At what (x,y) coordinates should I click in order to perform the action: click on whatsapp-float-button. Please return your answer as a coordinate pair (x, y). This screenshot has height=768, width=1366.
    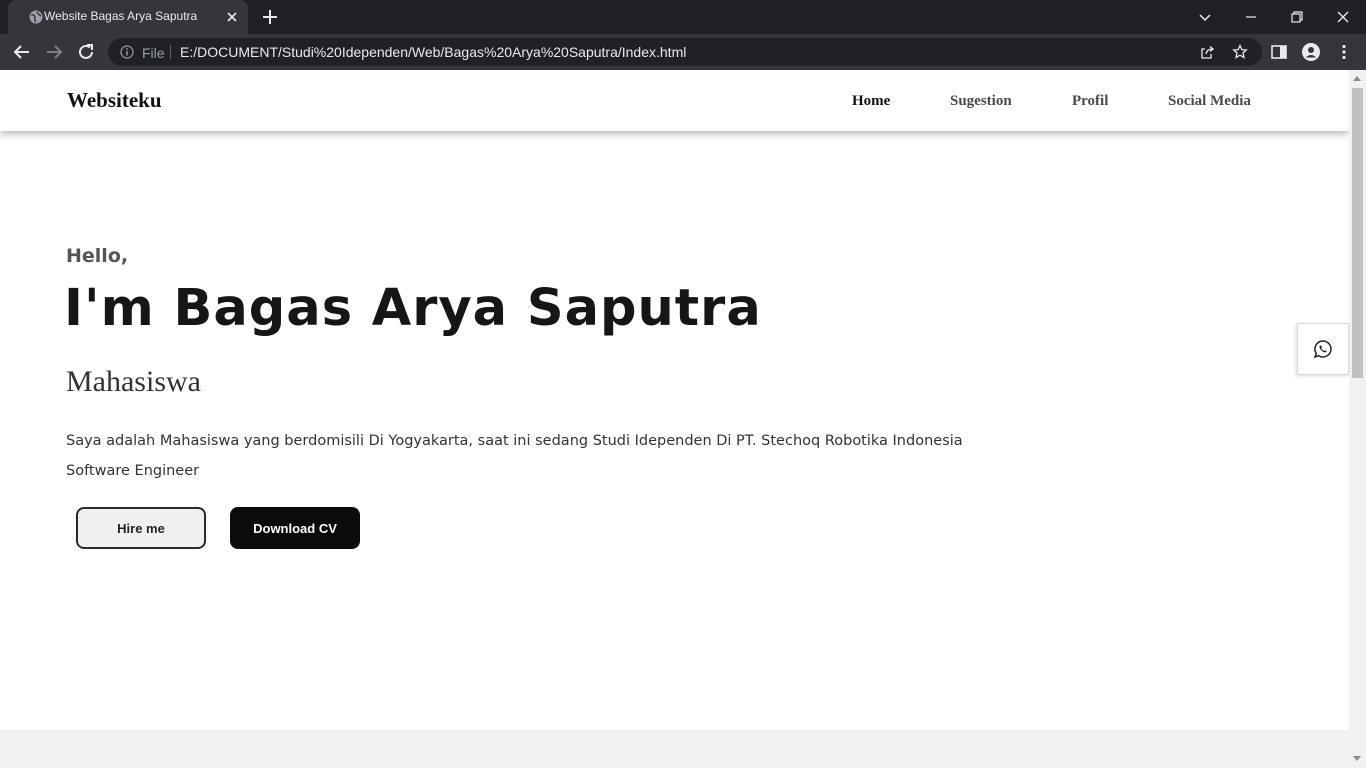
    Looking at the image, I should click on (1323, 349).